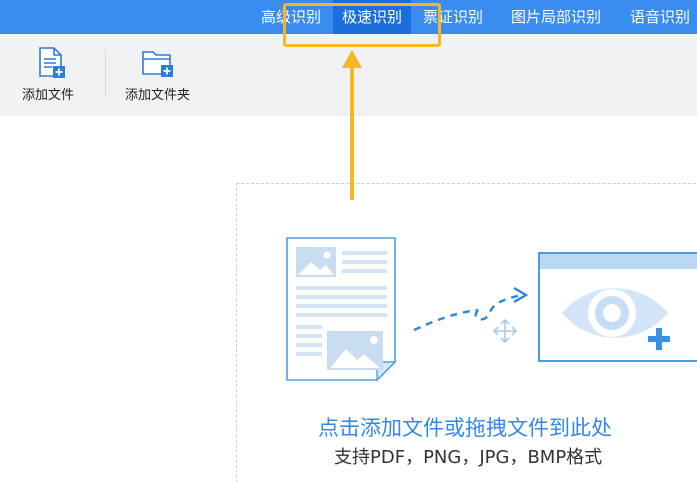  Describe the element at coordinates (505, 331) in the screenshot. I see `move-icon` at that location.